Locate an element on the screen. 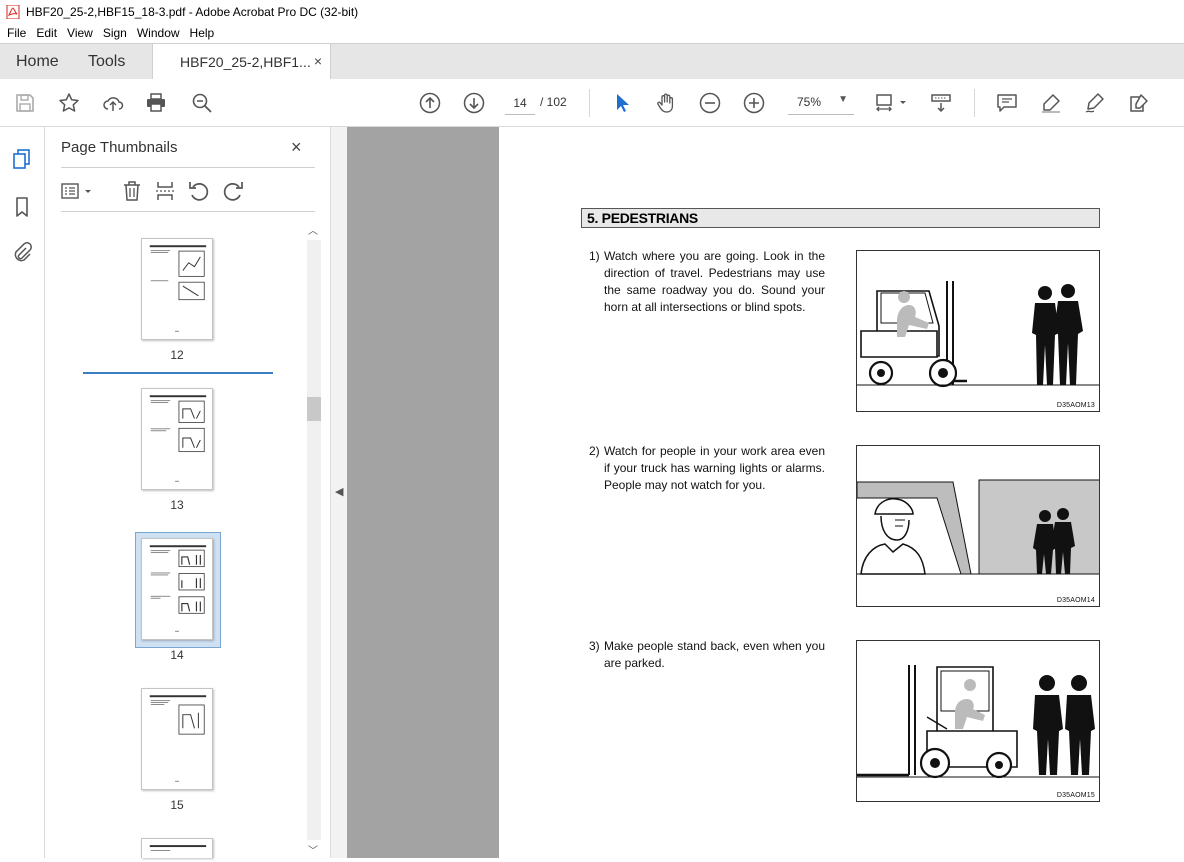 The width and height of the screenshot is (1184, 862). document-background is located at coordinates (423, 492).